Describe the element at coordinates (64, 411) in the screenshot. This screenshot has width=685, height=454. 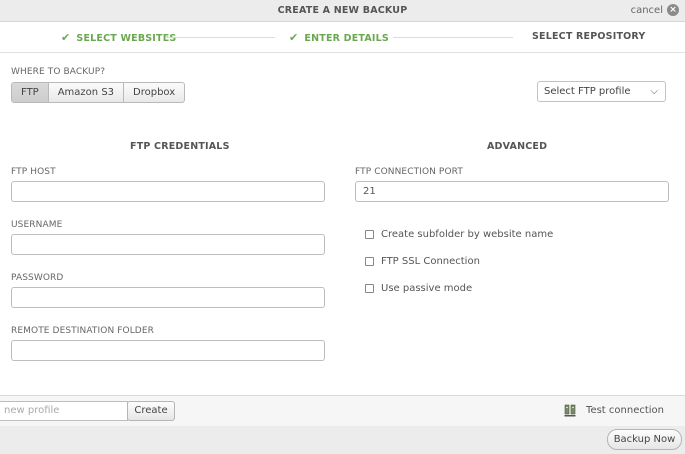
I see `new-profile-input: new profile` at that location.